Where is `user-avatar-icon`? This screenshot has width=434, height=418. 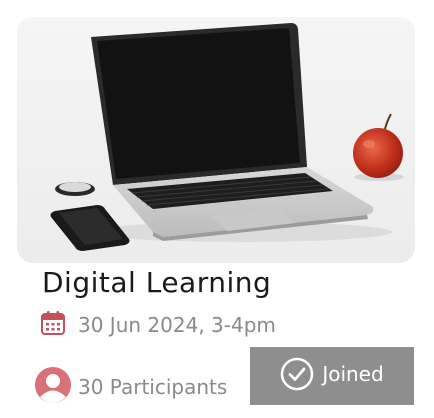
user-avatar-icon is located at coordinates (53, 387).